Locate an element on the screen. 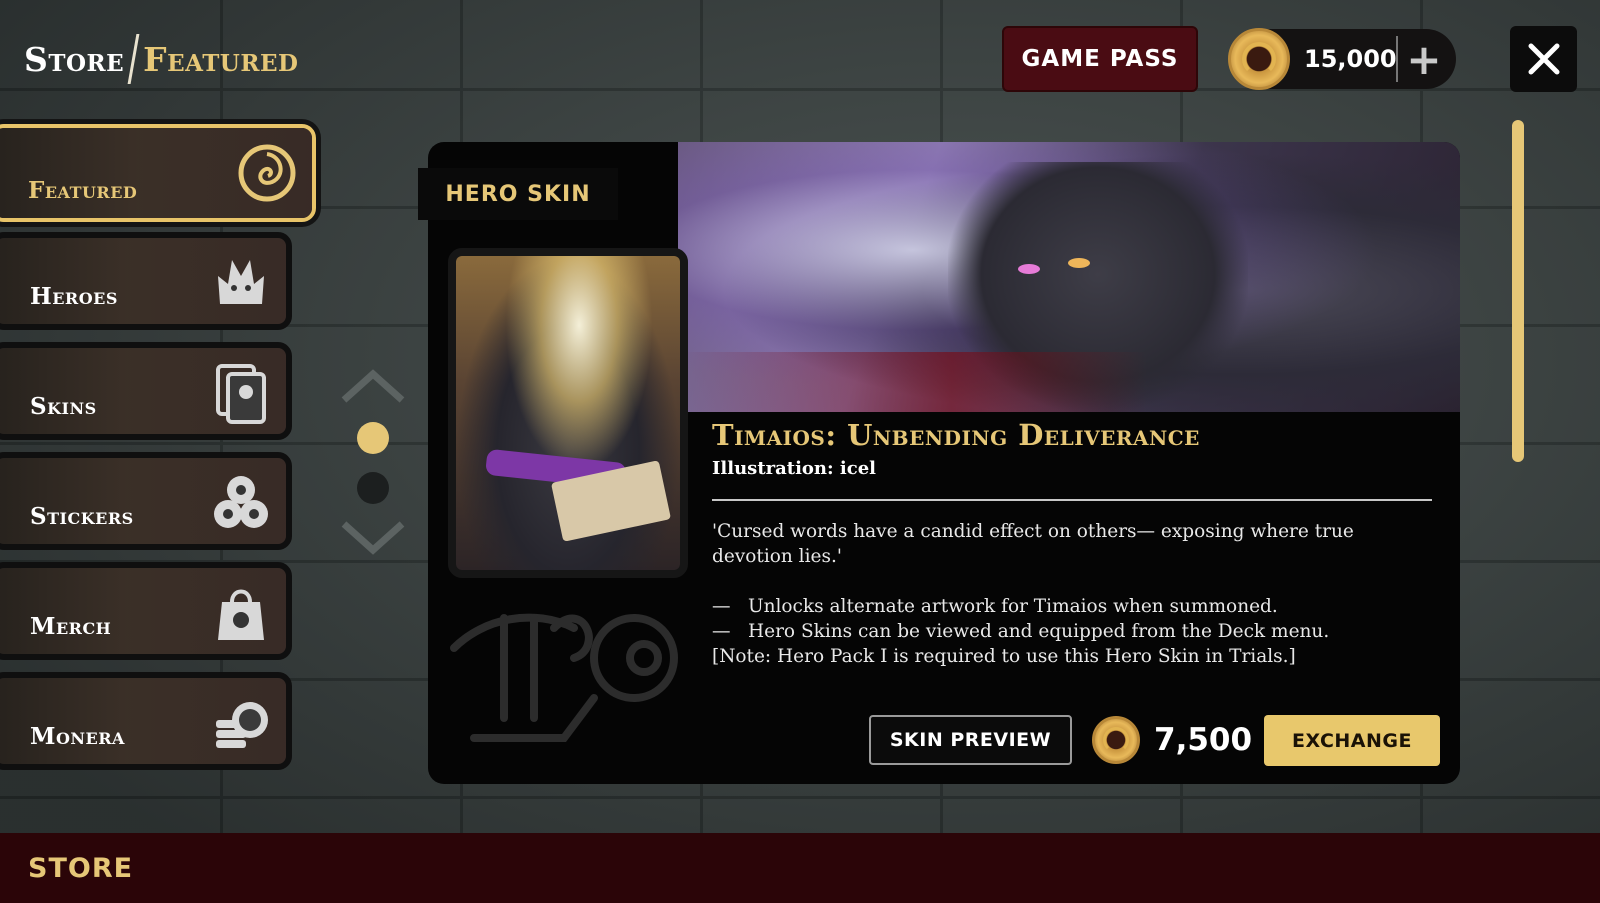  product-type-tag: HERO SKIN is located at coordinates (518, 194).